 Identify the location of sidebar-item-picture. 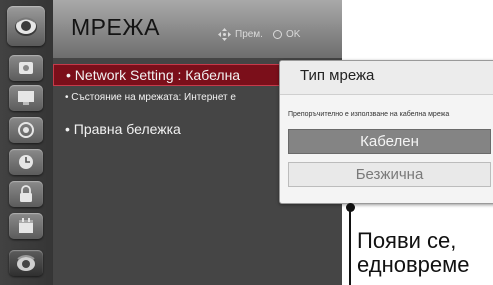
(26, 68).